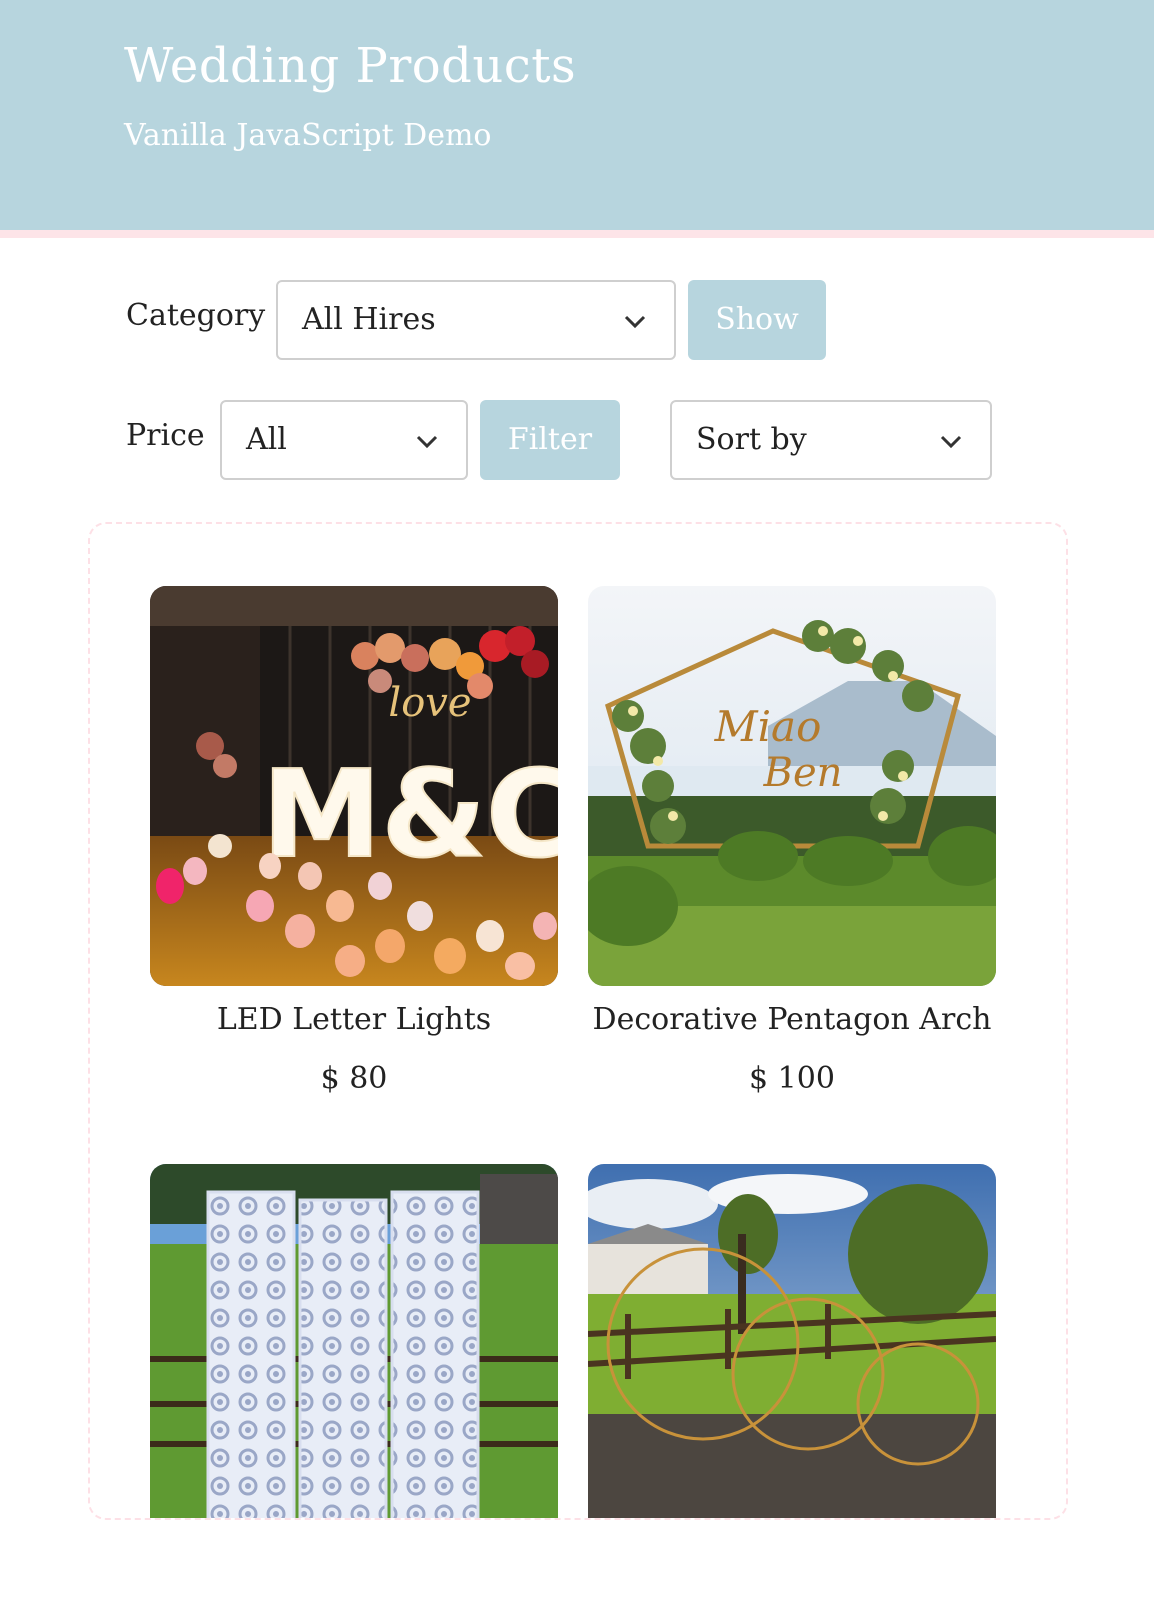  Describe the element at coordinates (550, 440) in the screenshot. I see `filter-button: Filter` at that location.